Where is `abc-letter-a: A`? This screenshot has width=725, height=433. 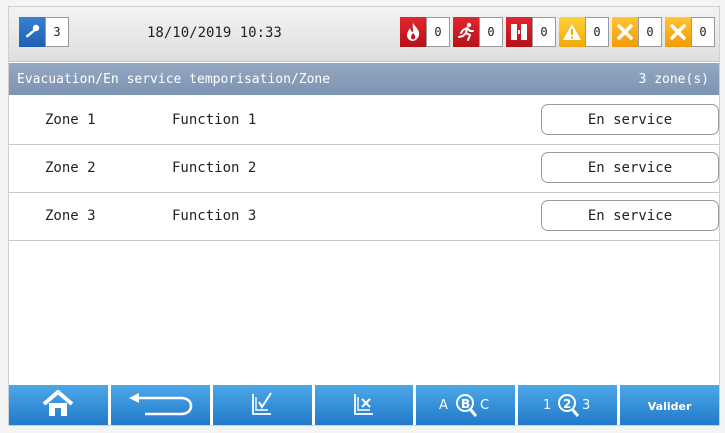 abc-letter-a: A is located at coordinates (443, 405).